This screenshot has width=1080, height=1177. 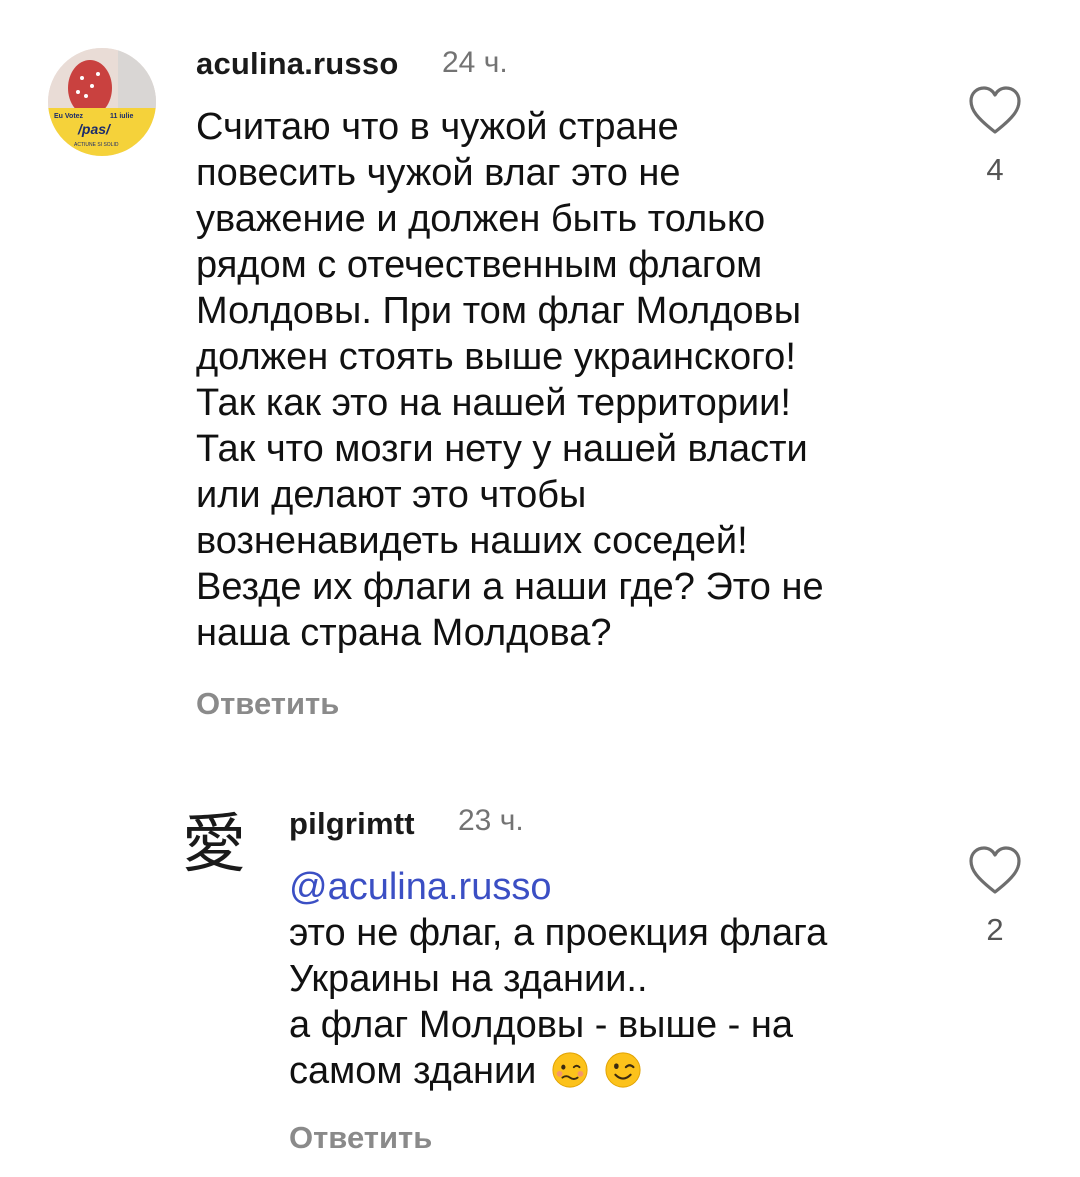 I want to click on comment-timestamp: 23 ч., so click(x=491, y=820).